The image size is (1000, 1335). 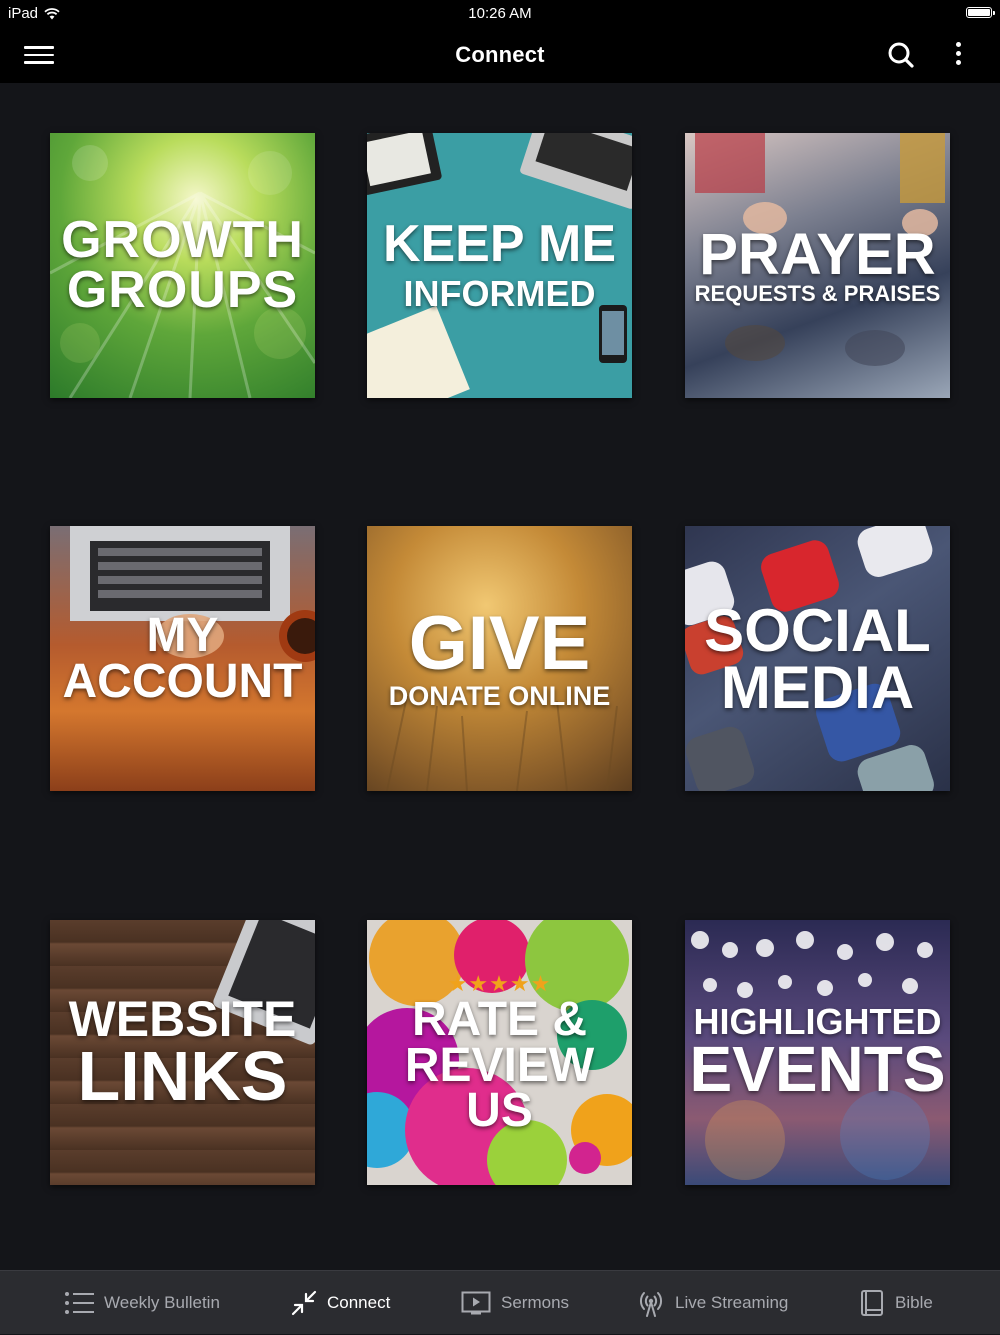 I want to click on broadcast-icon, so click(x=651, y=1304).